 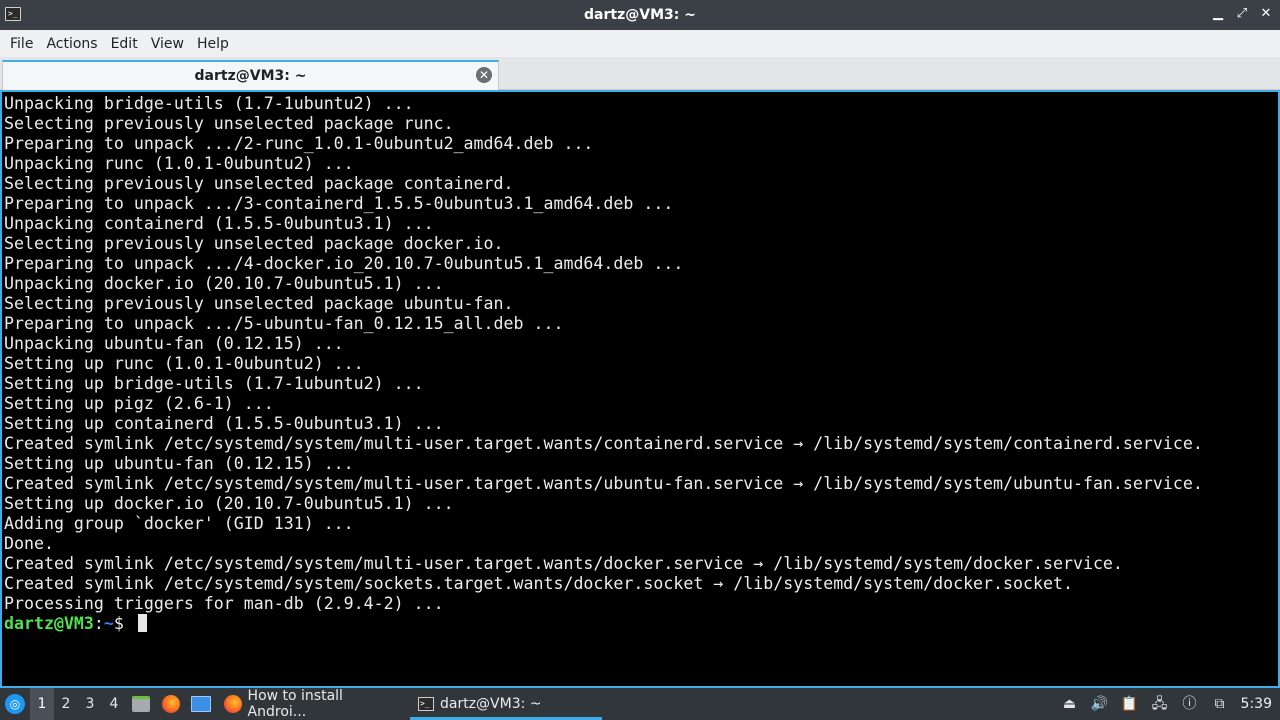 I want to click on desktop-switch-2: 2, so click(x=66, y=704).